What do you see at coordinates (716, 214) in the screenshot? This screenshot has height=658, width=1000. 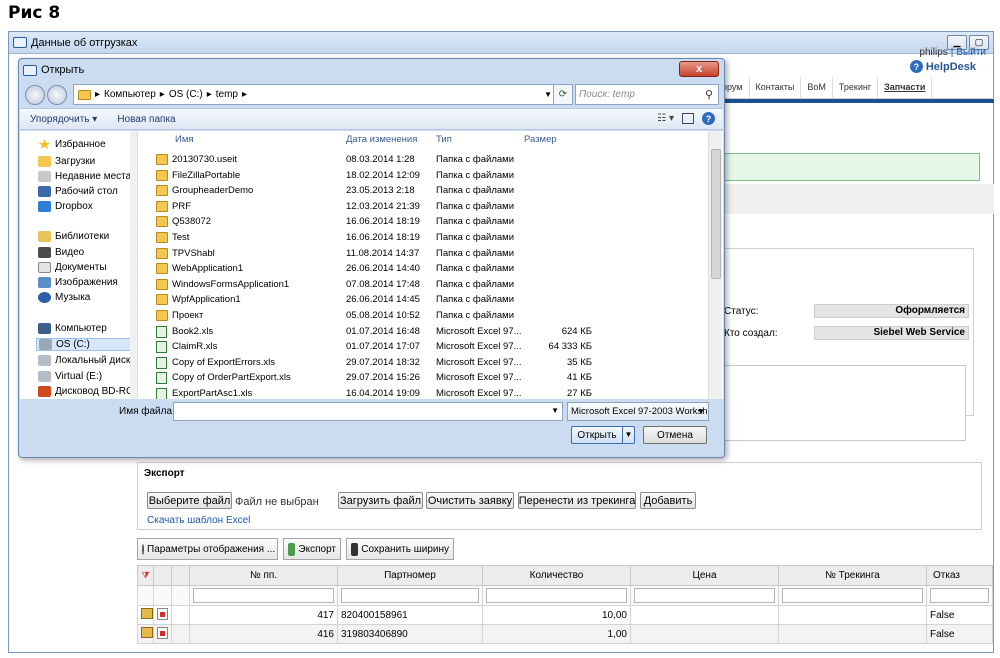 I see `scrollbar-thumb` at bounding box center [716, 214].